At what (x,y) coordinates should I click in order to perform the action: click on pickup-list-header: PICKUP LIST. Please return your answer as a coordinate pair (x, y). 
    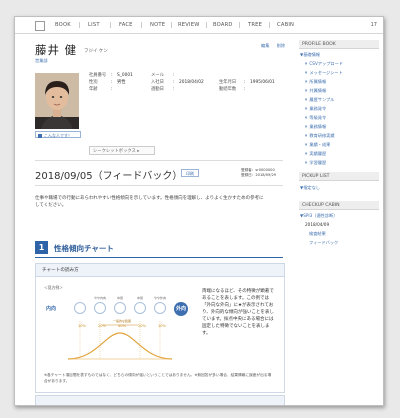
    Looking at the image, I should click on (339, 176).